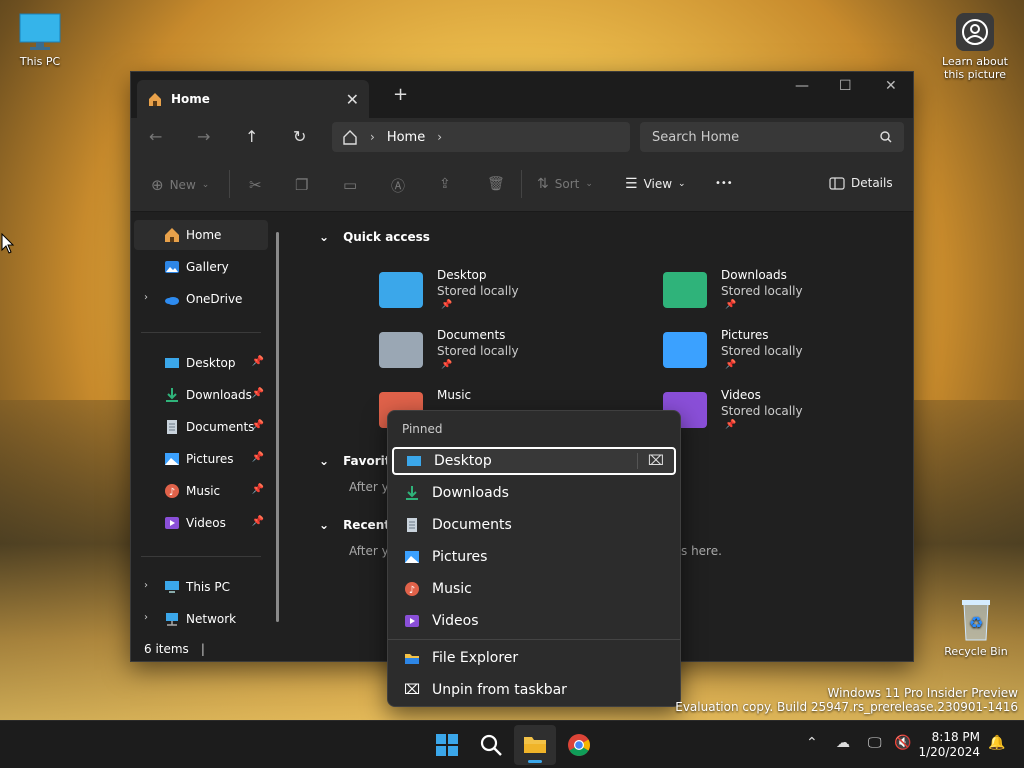 The width and height of the screenshot is (1024, 768). What do you see at coordinates (793, 416) in the screenshot?
I see `quick-access-item-videos: Videos Stored locally 📌` at bounding box center [793, 416].